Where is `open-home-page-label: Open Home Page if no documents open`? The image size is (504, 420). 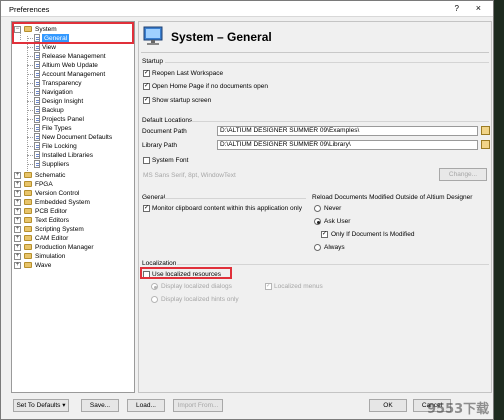
open-home-page-label: Open Home Page if no documents open is located at coordinates (210, 86).